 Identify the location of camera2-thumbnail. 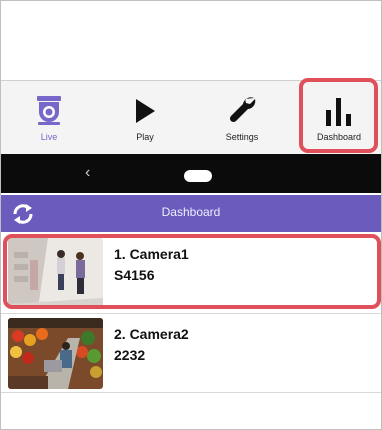
(55, 353).